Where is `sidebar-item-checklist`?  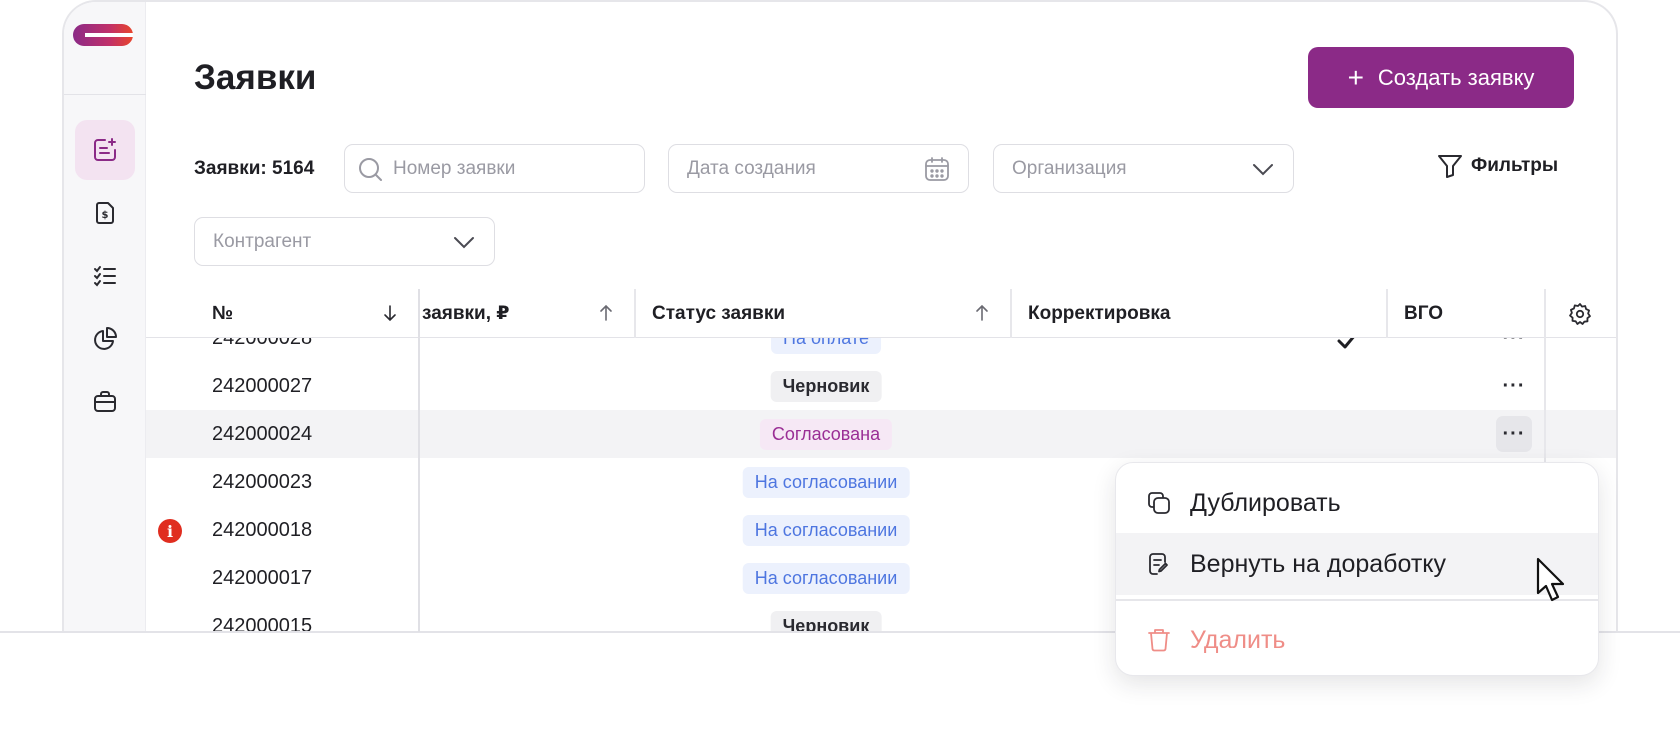
sidebar-item-checklist is located at coordinates (105, 276).